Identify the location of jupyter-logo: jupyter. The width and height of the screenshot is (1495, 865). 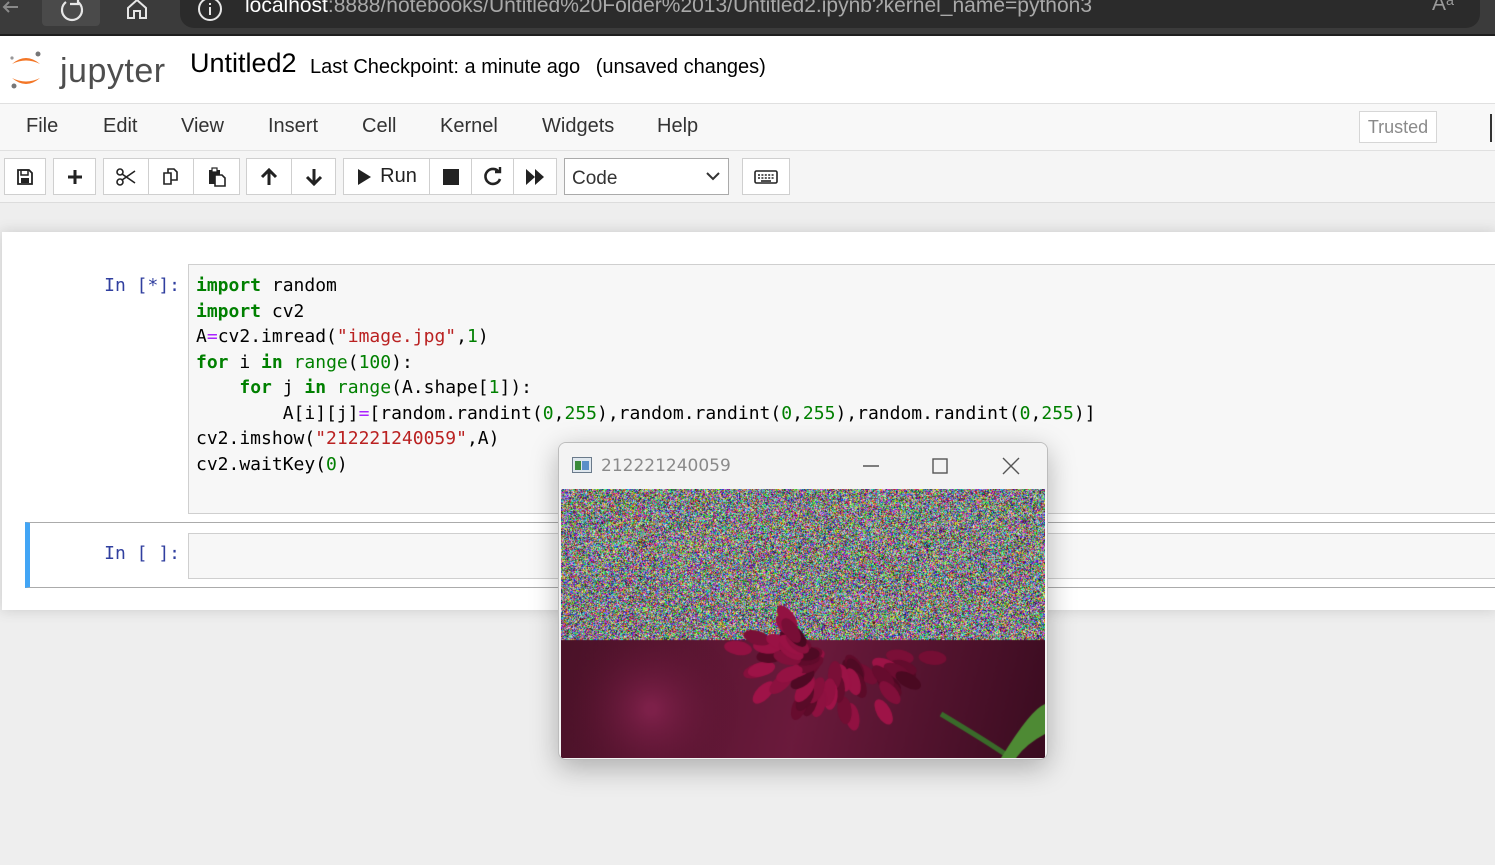
(88, 69).